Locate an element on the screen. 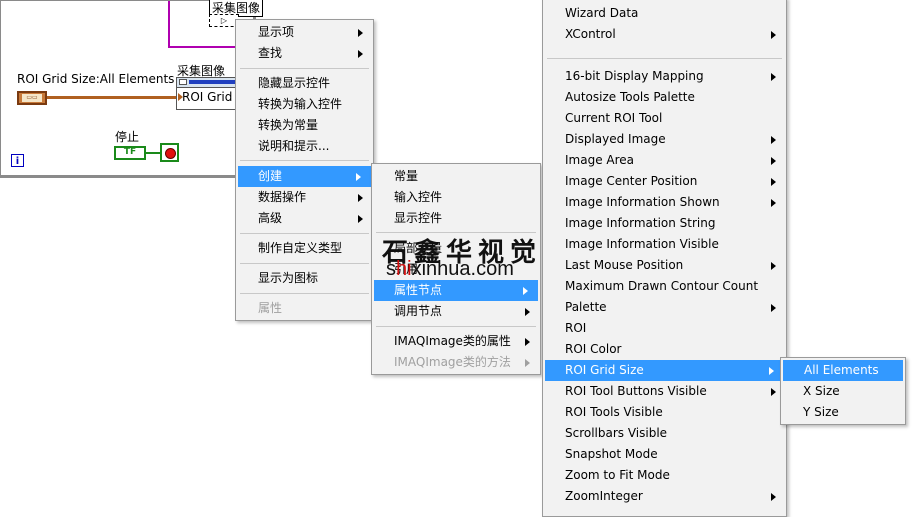 The width and height of the screenshot is (917, 517). menu-item-imaq-class-methods: IMAQImage类的方法 is located at coordinates (456, 362).